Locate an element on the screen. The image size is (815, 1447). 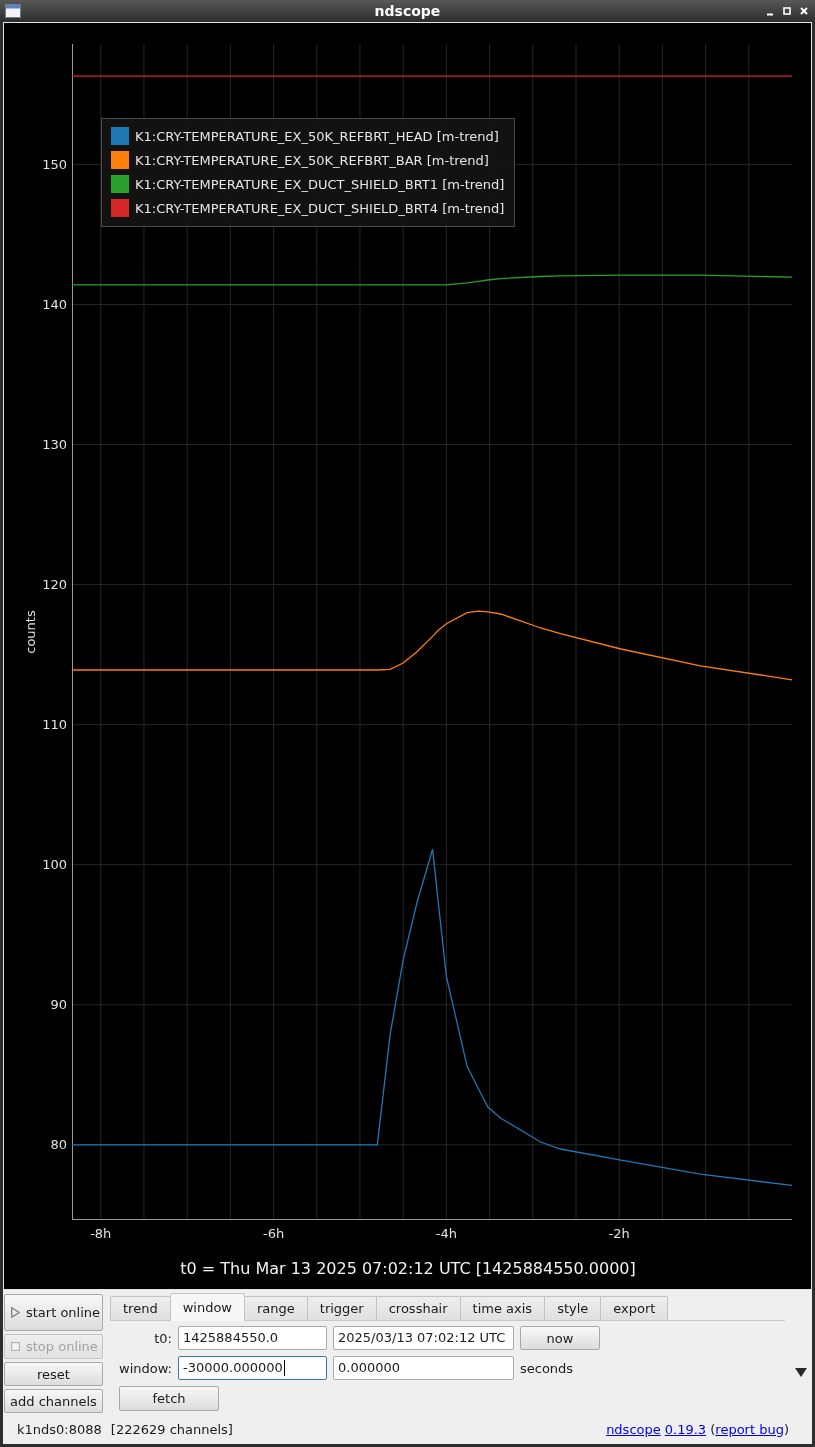
y-tick-label: 120 is located at coordinates (54, 585).